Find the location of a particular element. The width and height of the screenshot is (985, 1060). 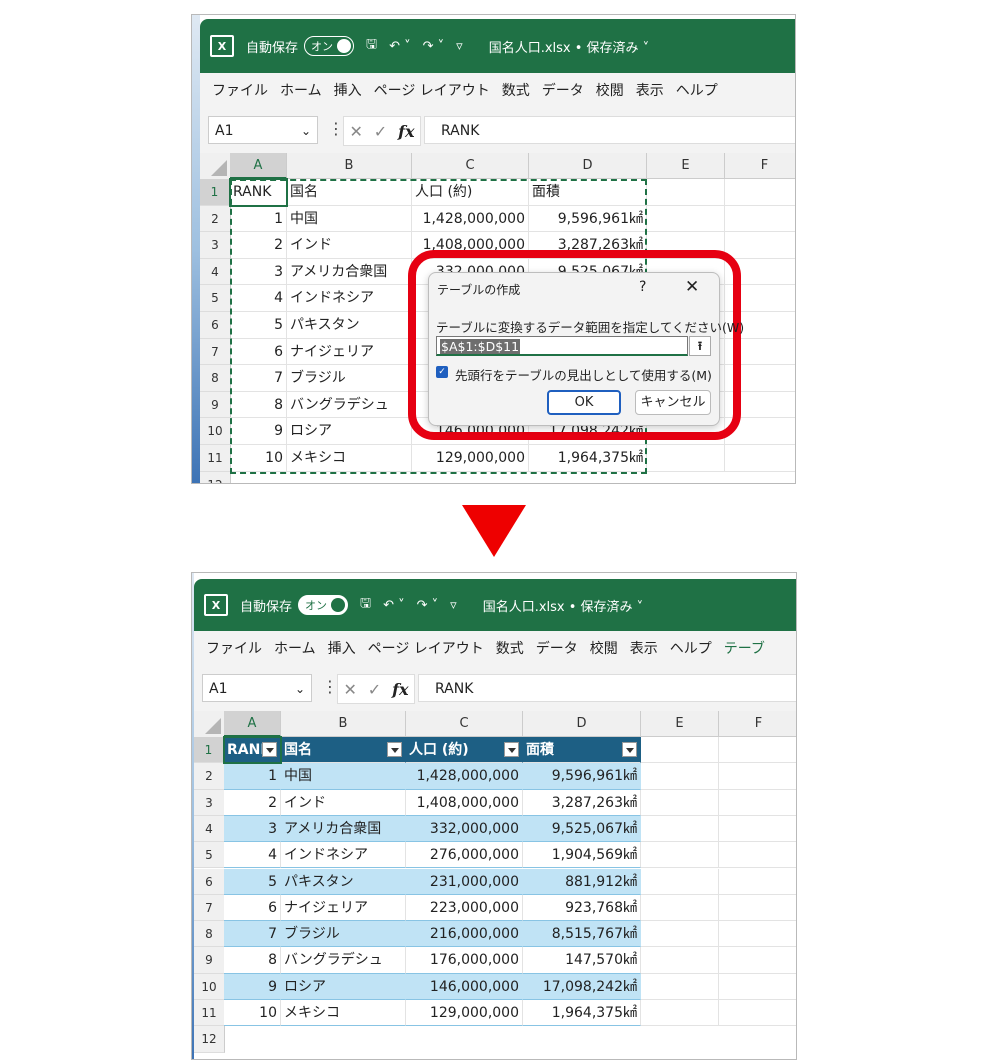

table-cell: 276,000,000 is located at coordinates (464, 855).